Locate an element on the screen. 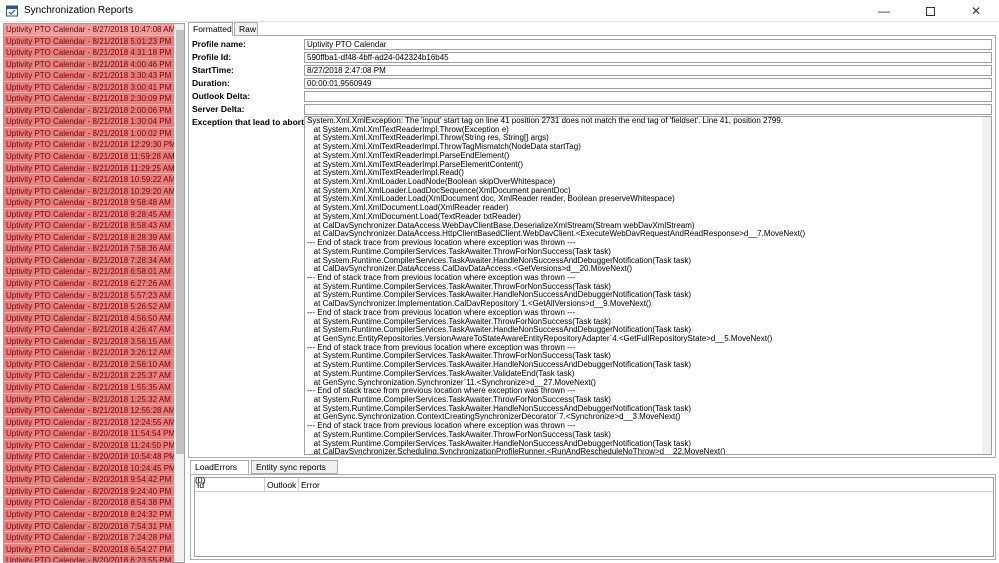  server-delta-label: Server Delta: is located at coordinates (218, 109).